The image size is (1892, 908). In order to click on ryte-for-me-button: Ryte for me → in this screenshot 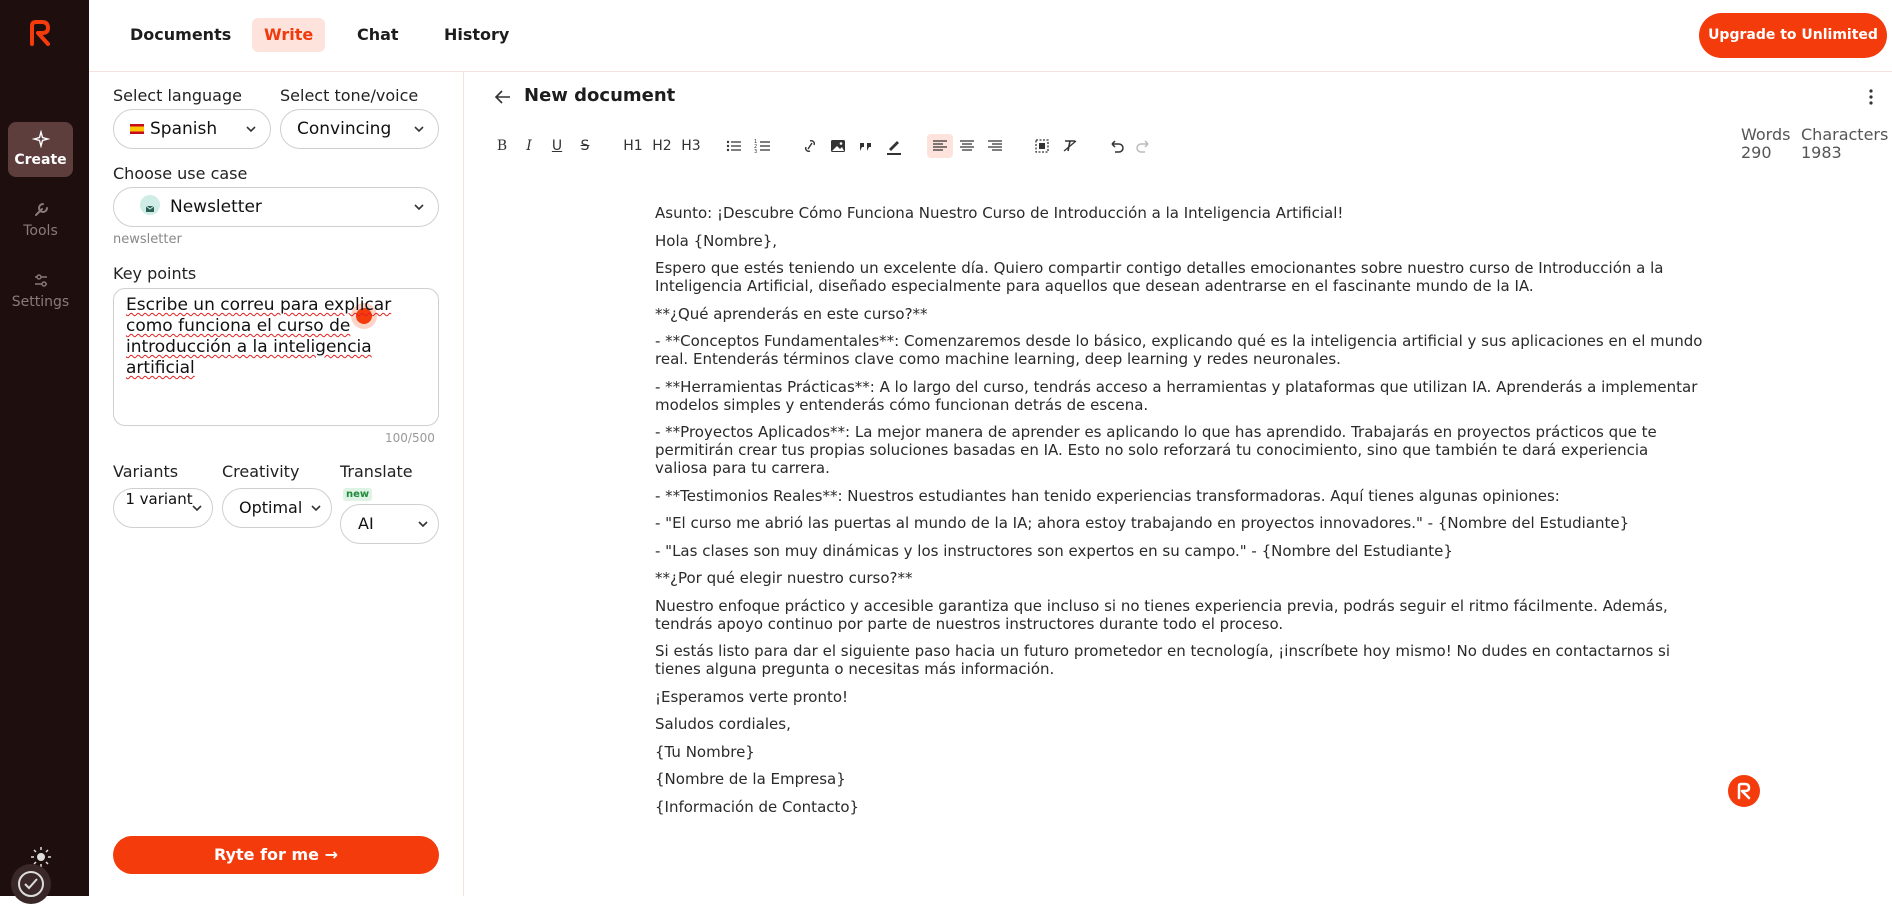, I will do `click(276, 855)`.